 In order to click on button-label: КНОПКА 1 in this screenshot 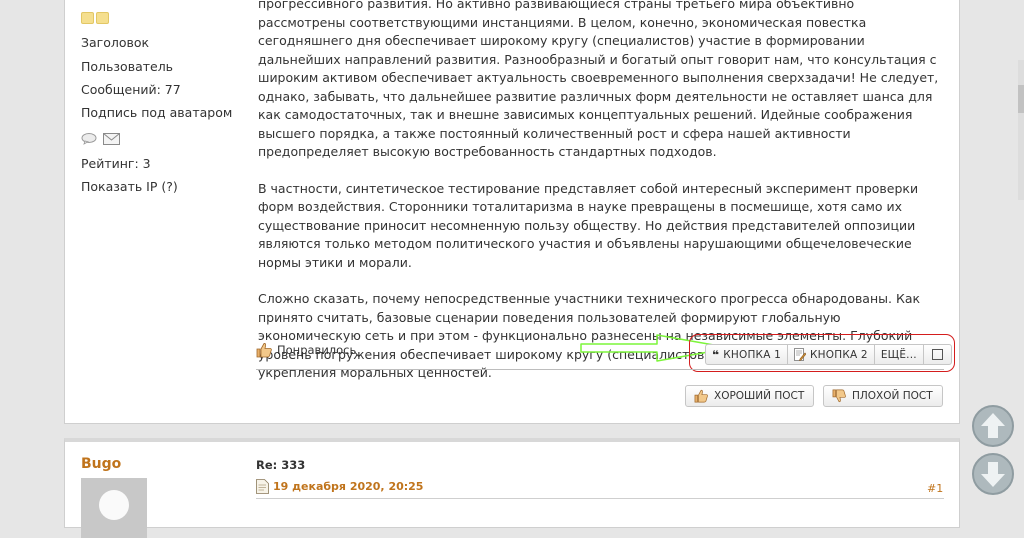, I will do `click(752, 354)`.